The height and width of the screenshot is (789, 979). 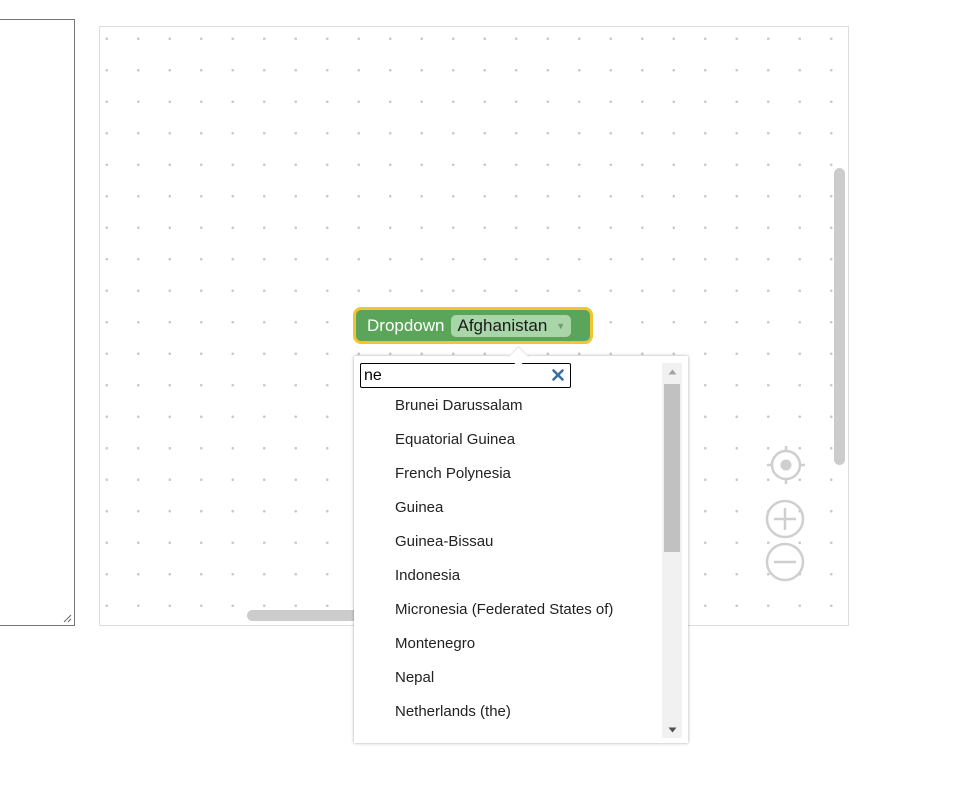 I want to click on search-box, so click(x=465, y=375).